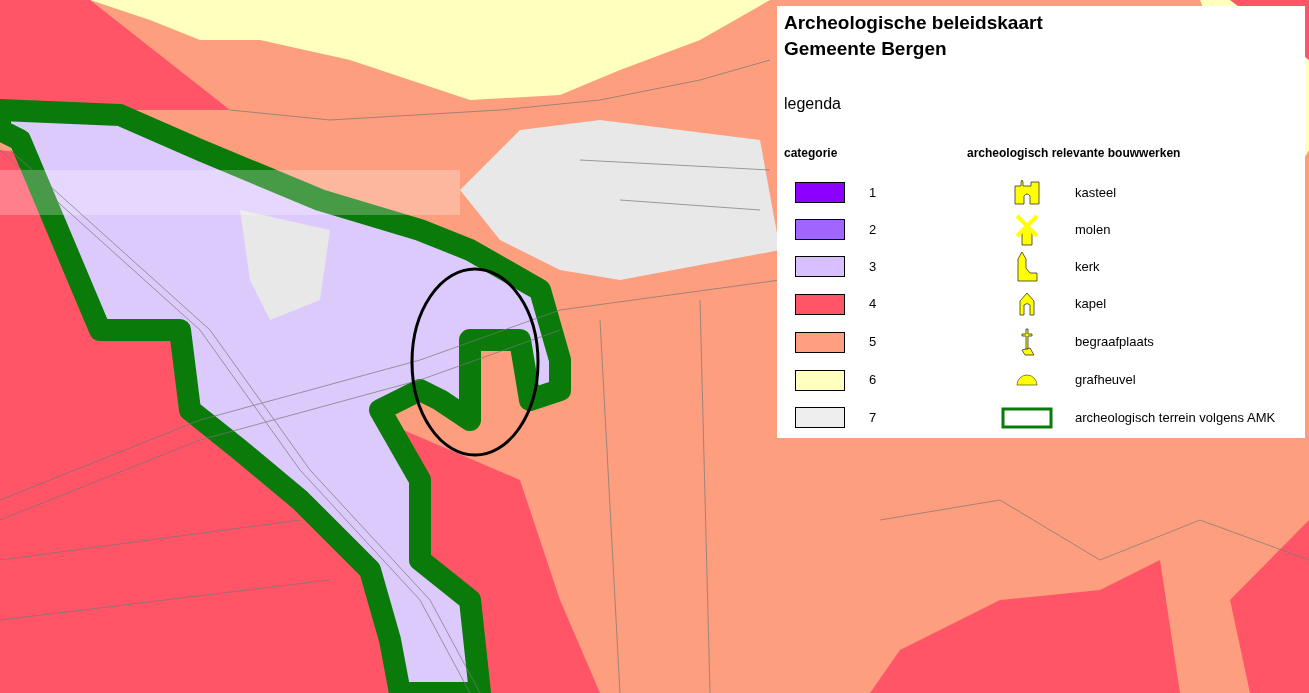  I want to click on castle-icon, so click(1027, 192).